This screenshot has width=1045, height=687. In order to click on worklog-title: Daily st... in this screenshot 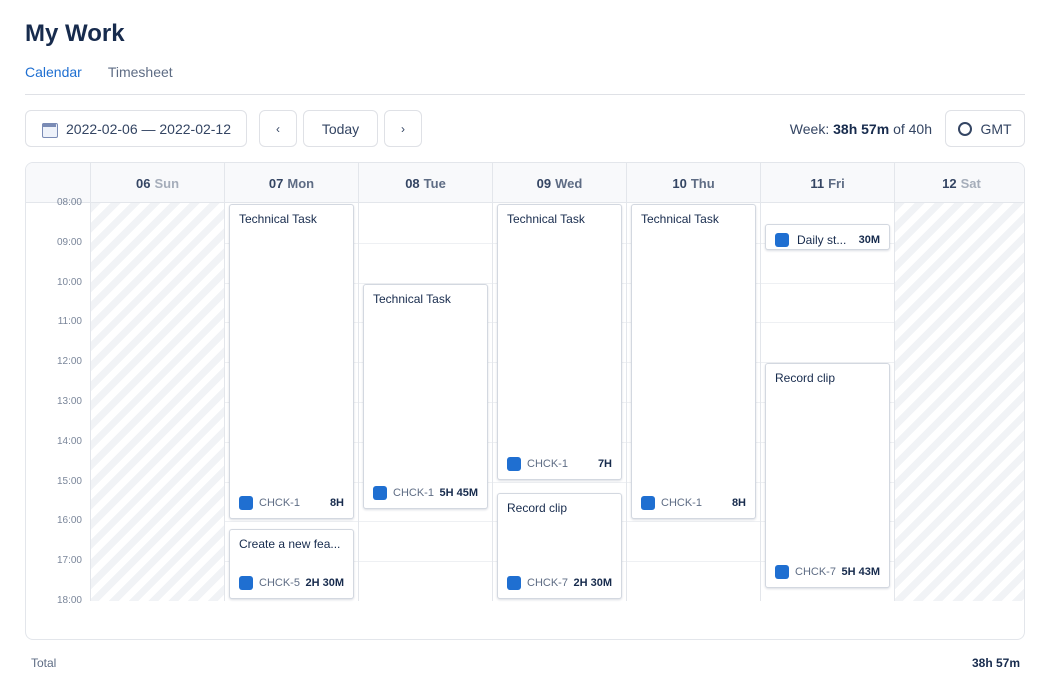, I will do `click(822, 239)`.